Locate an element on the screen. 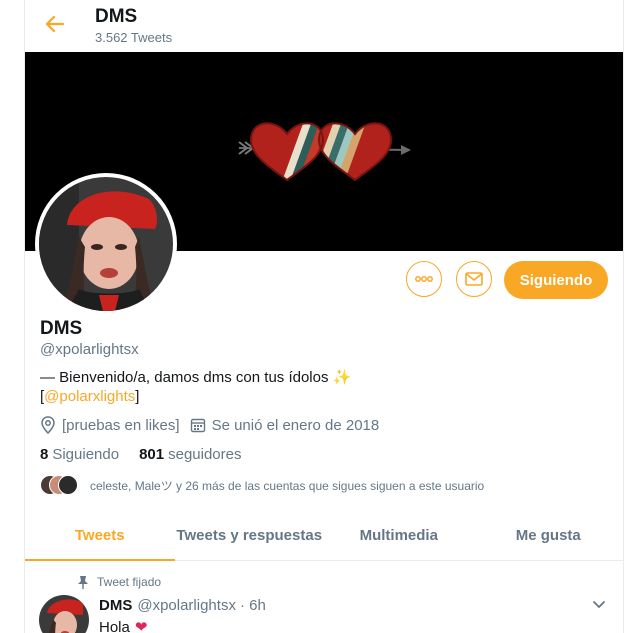 The width and height of the screenshot is (633, 633). back-button is located at coordinates (55, 24).